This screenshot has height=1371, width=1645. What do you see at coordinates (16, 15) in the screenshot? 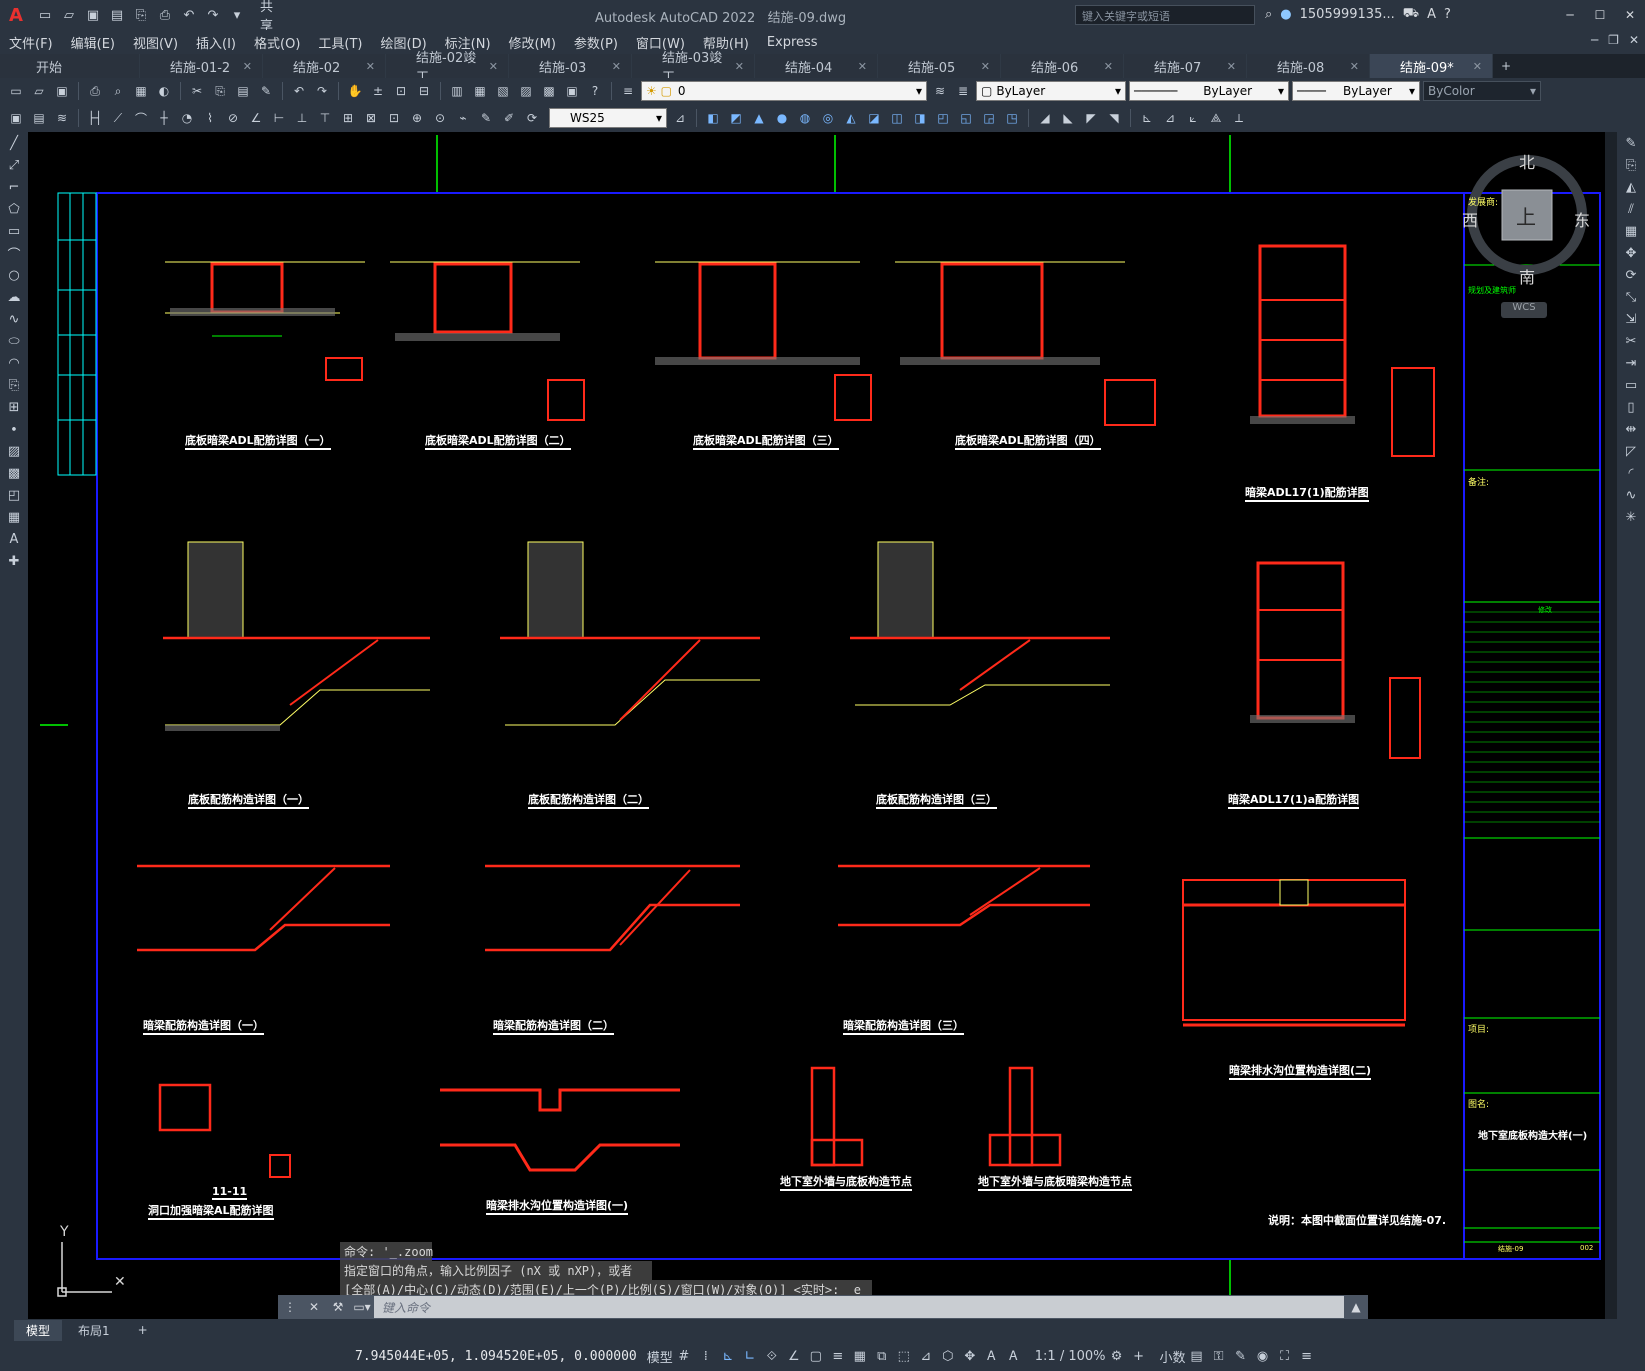
I see `autocad-logo: A` at bounding box center [16, 15].